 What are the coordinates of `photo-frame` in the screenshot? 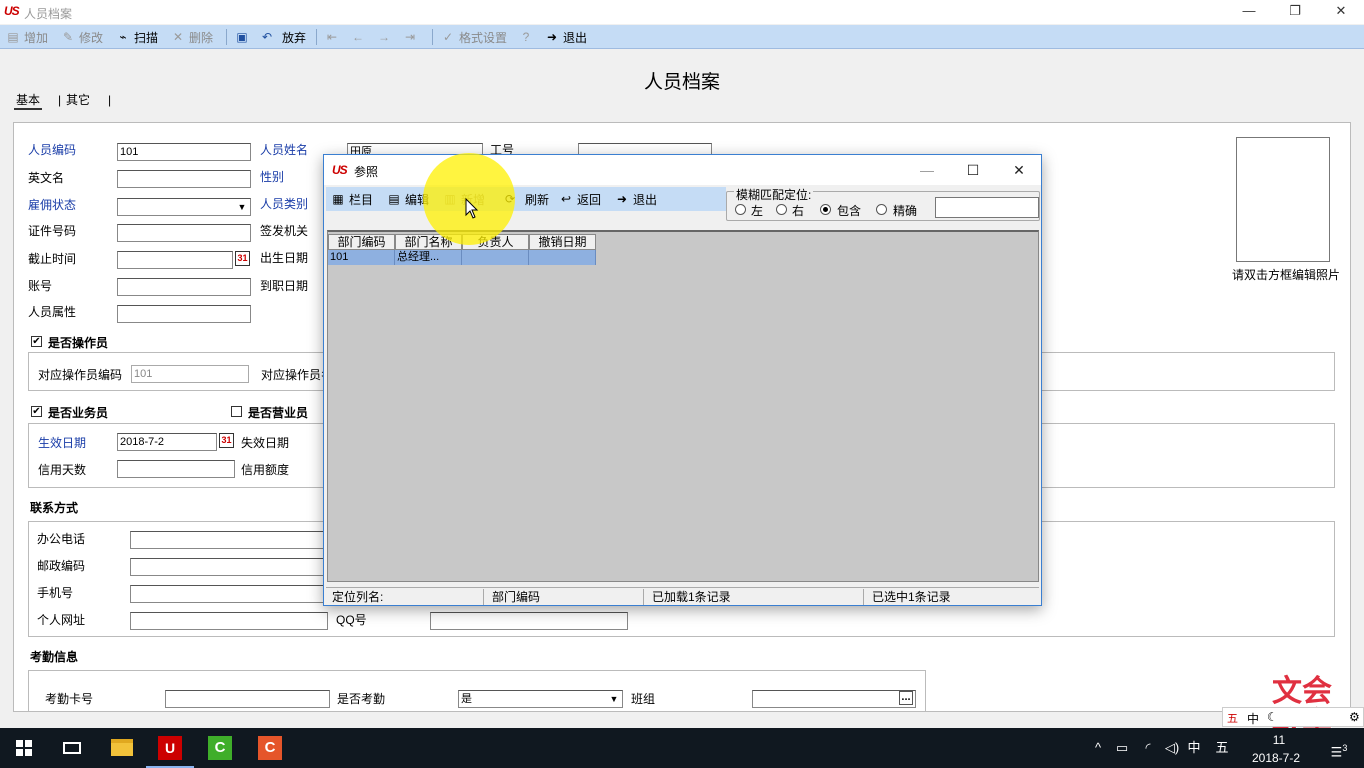 It's located at (1283, 199).